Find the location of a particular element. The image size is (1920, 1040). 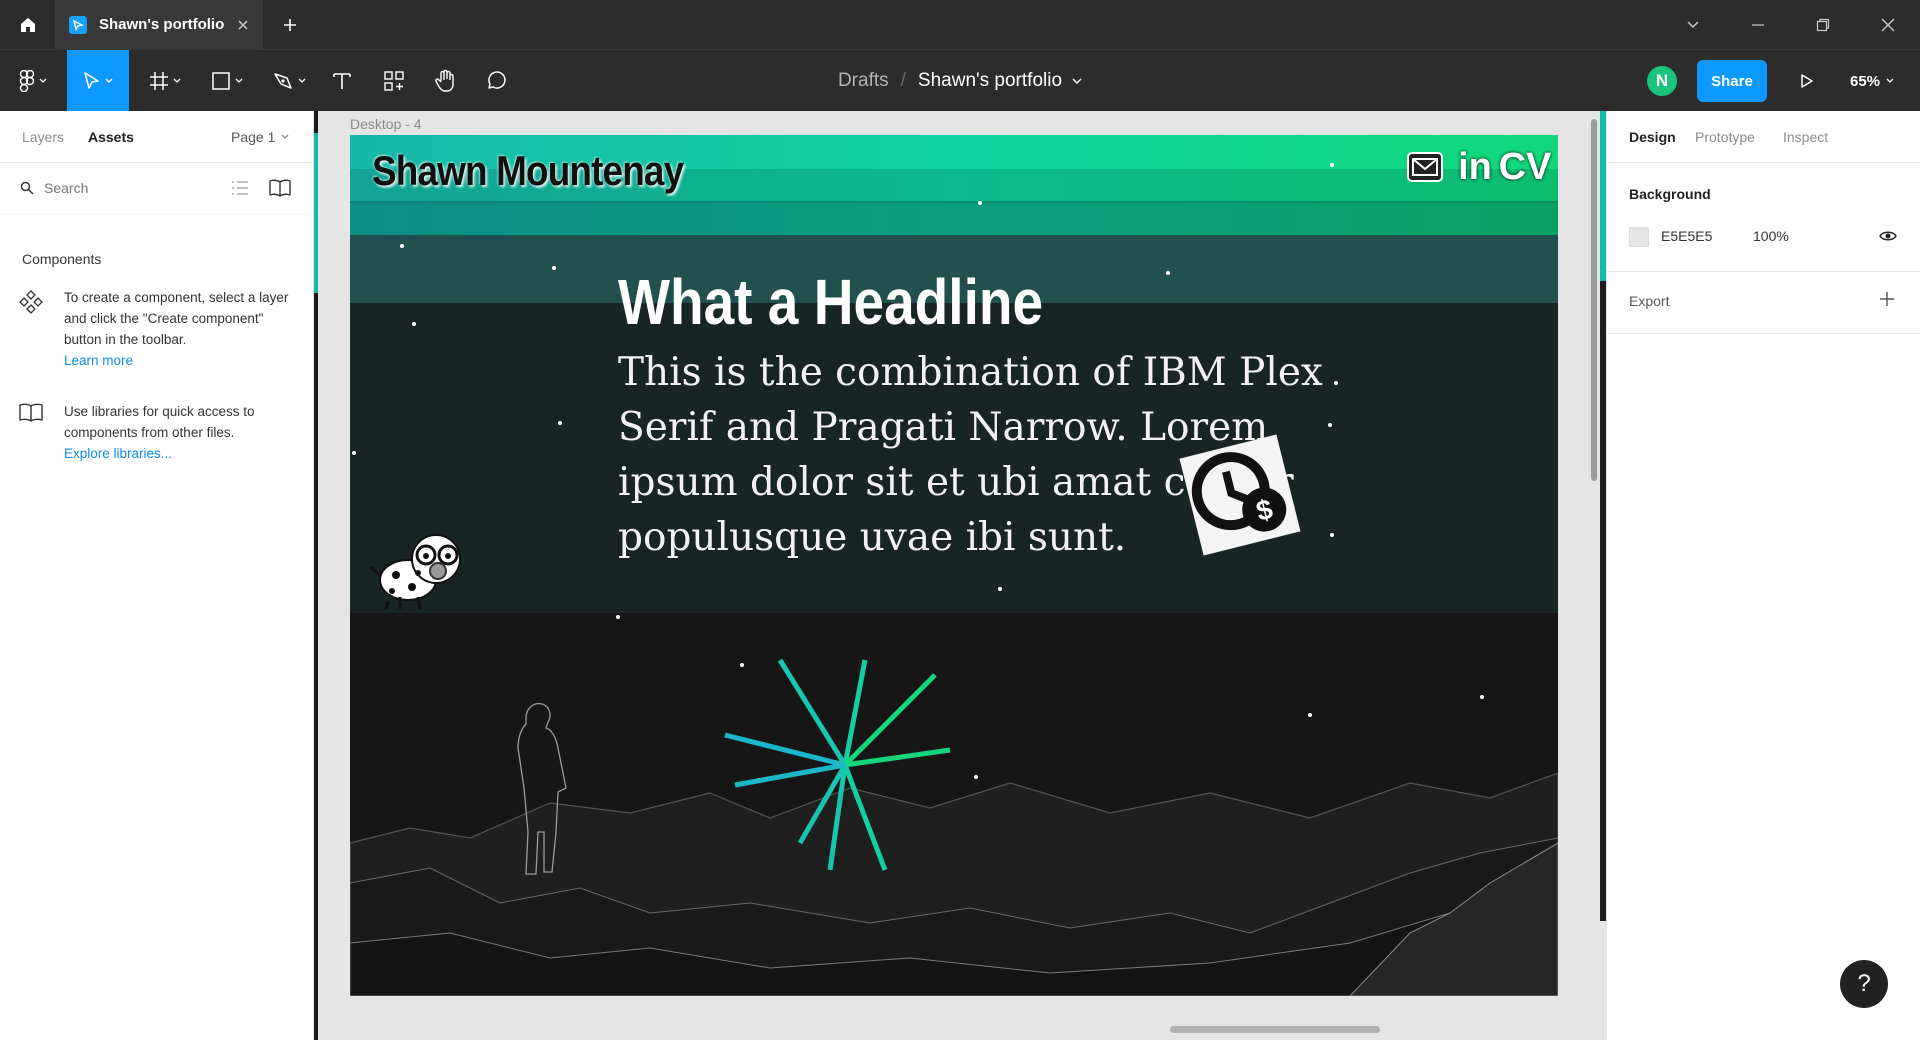

tab-prototype: Prototype is located at coordinates (1725, 137).